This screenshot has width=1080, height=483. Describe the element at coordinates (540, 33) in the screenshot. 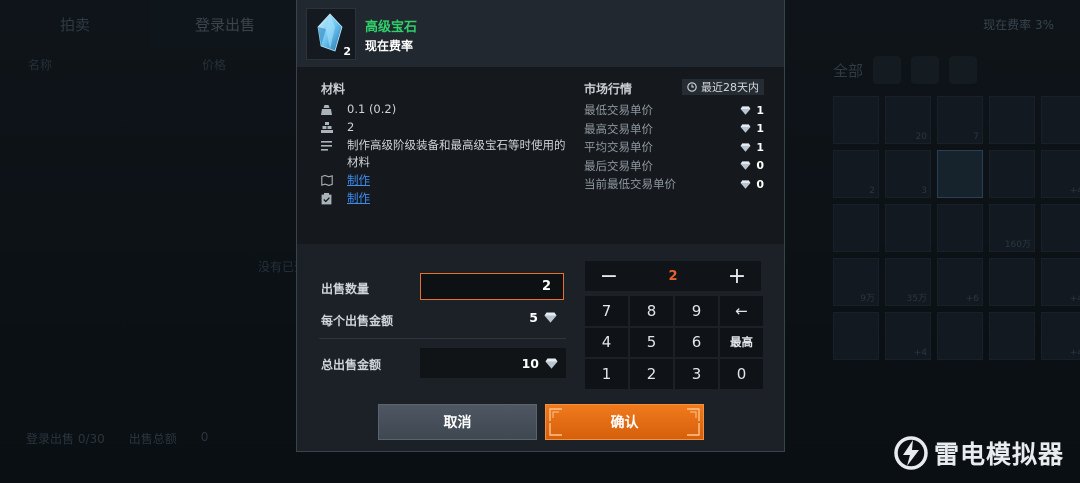

I see `item-header: 2 高级宝石 现在费率` at that location.